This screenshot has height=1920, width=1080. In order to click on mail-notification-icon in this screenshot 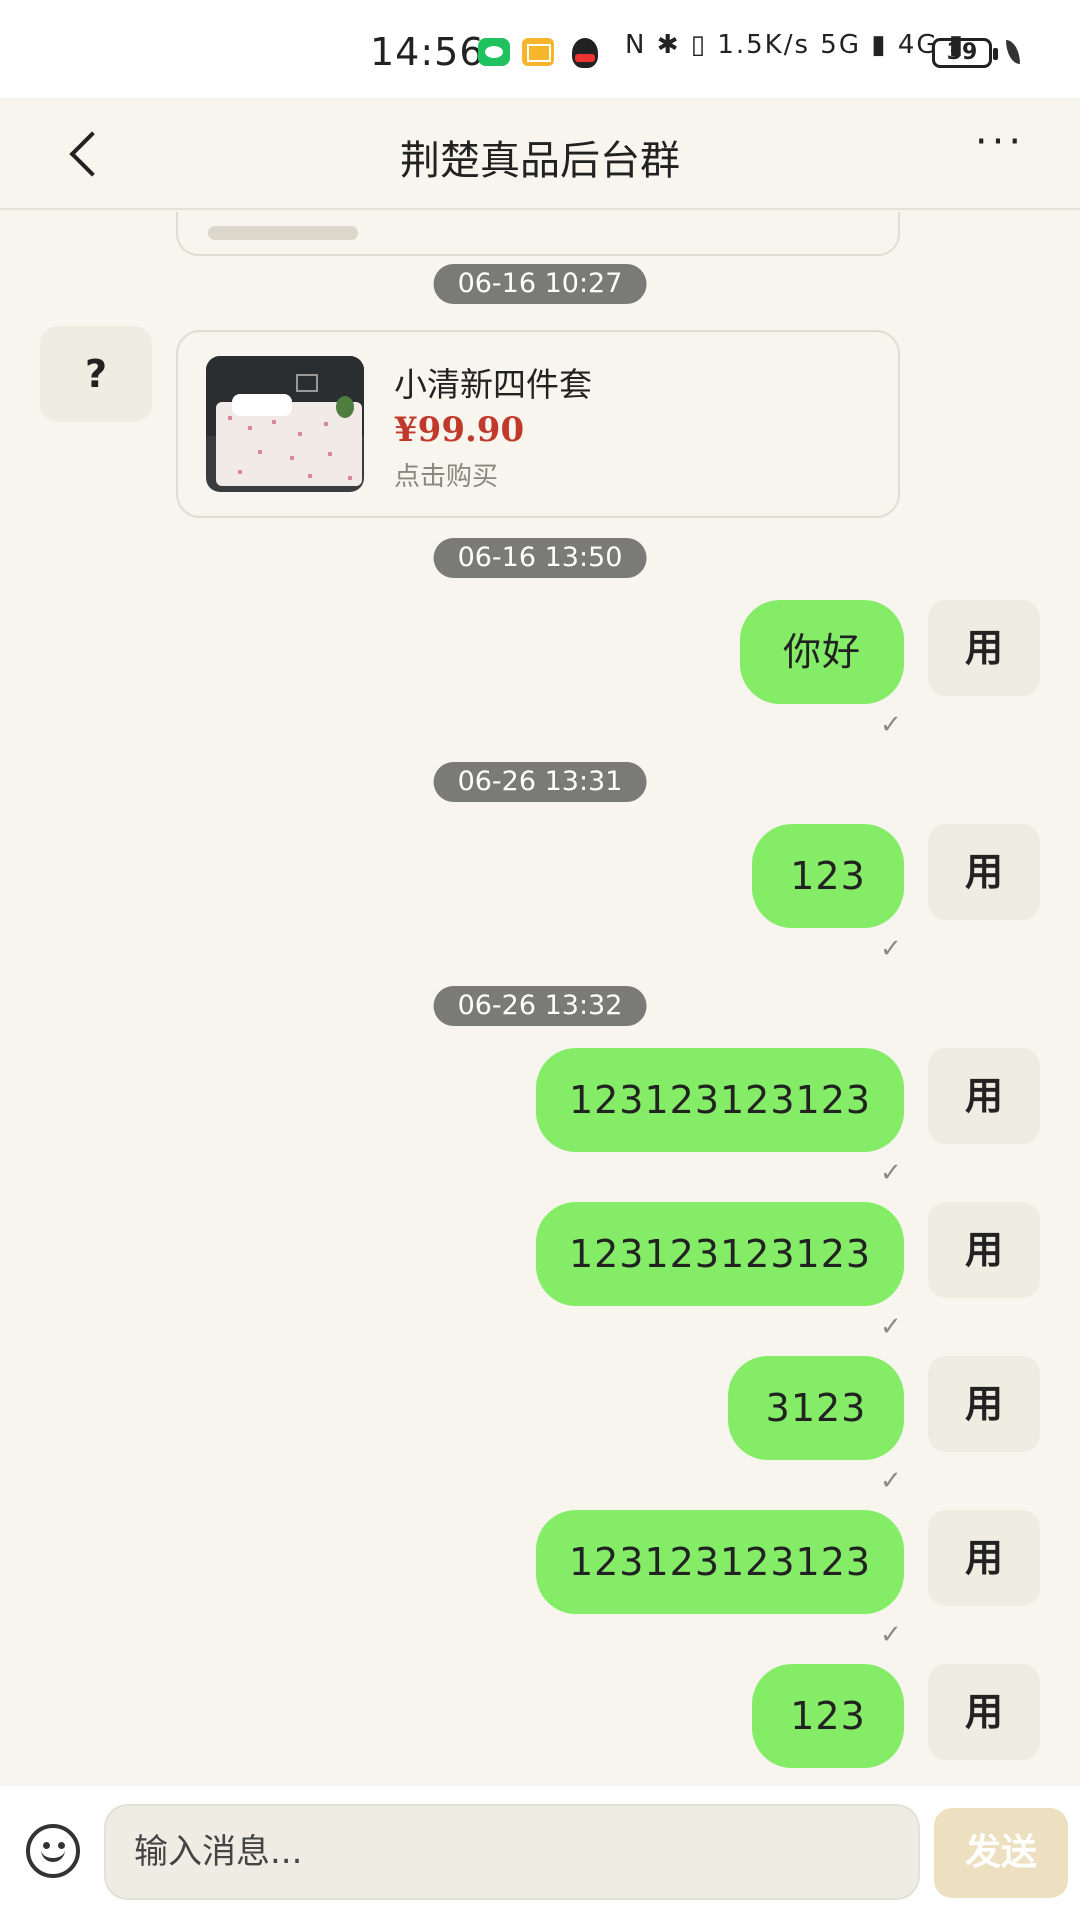, I will do `click(538, 52)`.